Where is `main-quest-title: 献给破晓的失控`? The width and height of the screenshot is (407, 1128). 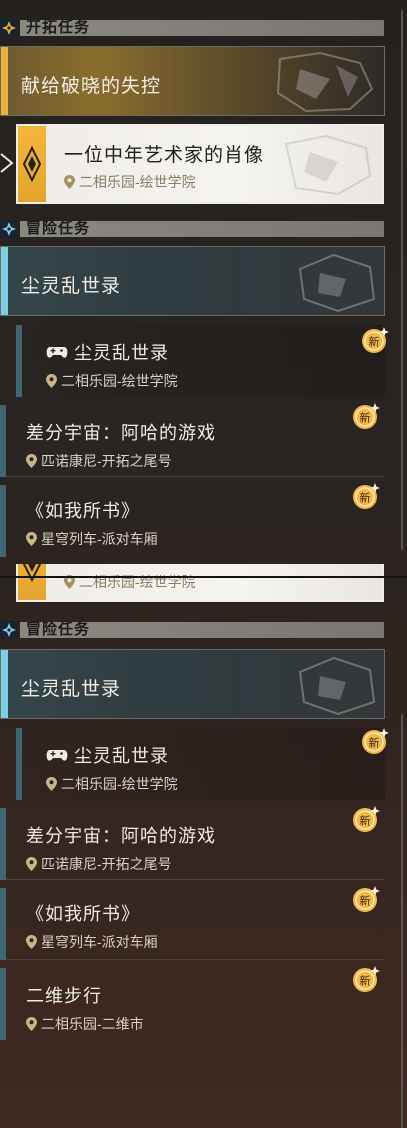
main-quest-title: 献给破晓的失控 is located at coordinates (91, 86).